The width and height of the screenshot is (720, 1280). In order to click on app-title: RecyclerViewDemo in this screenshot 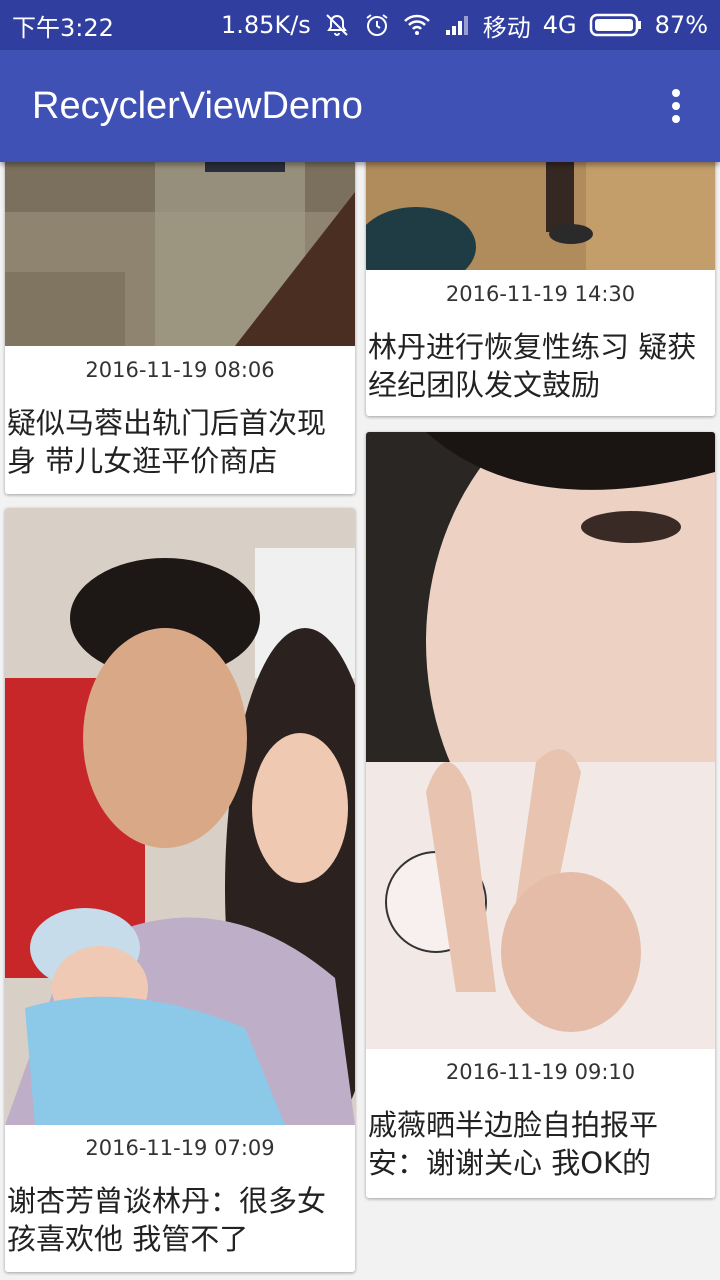, I will do `click(197, 106)`.